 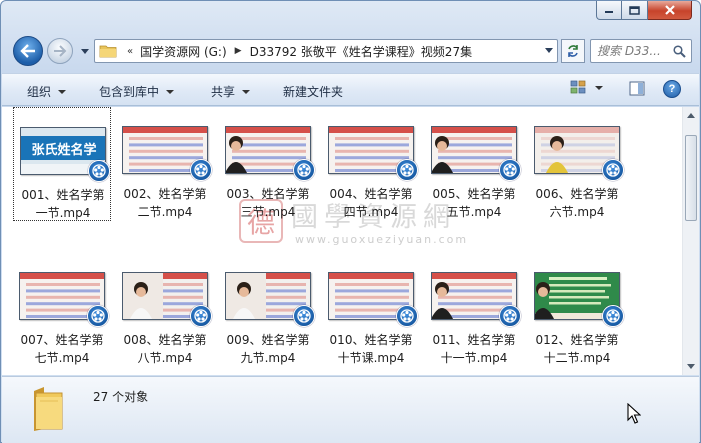 What do you see at coordinates (577, 203) in the screenshot?
I see `file-name: 006、姓名学第 六节.mp4` at bounding box center [577, 203].